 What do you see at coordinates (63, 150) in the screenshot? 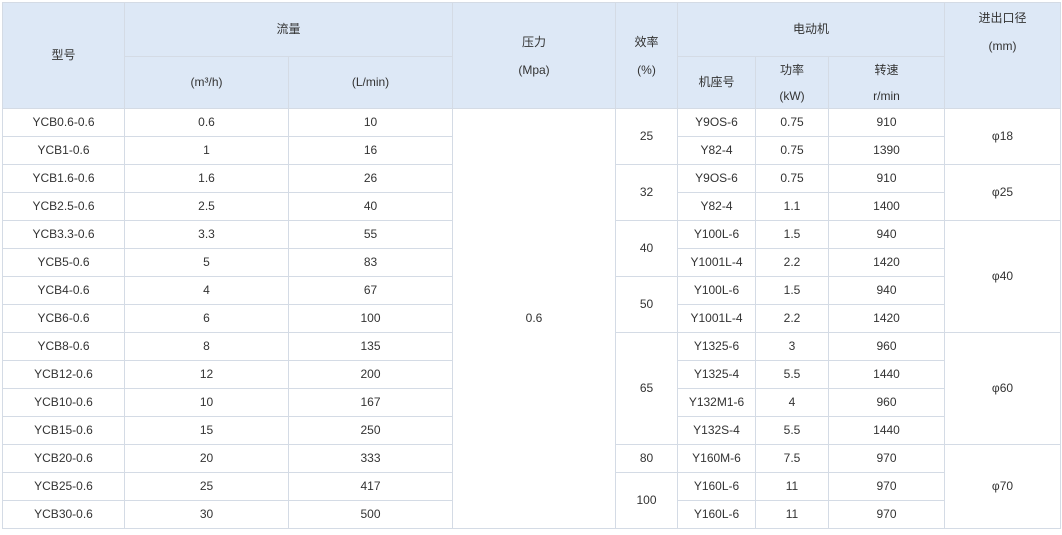
I see `cell-model: YCB1-0.6` at bounding box center [63, 150].